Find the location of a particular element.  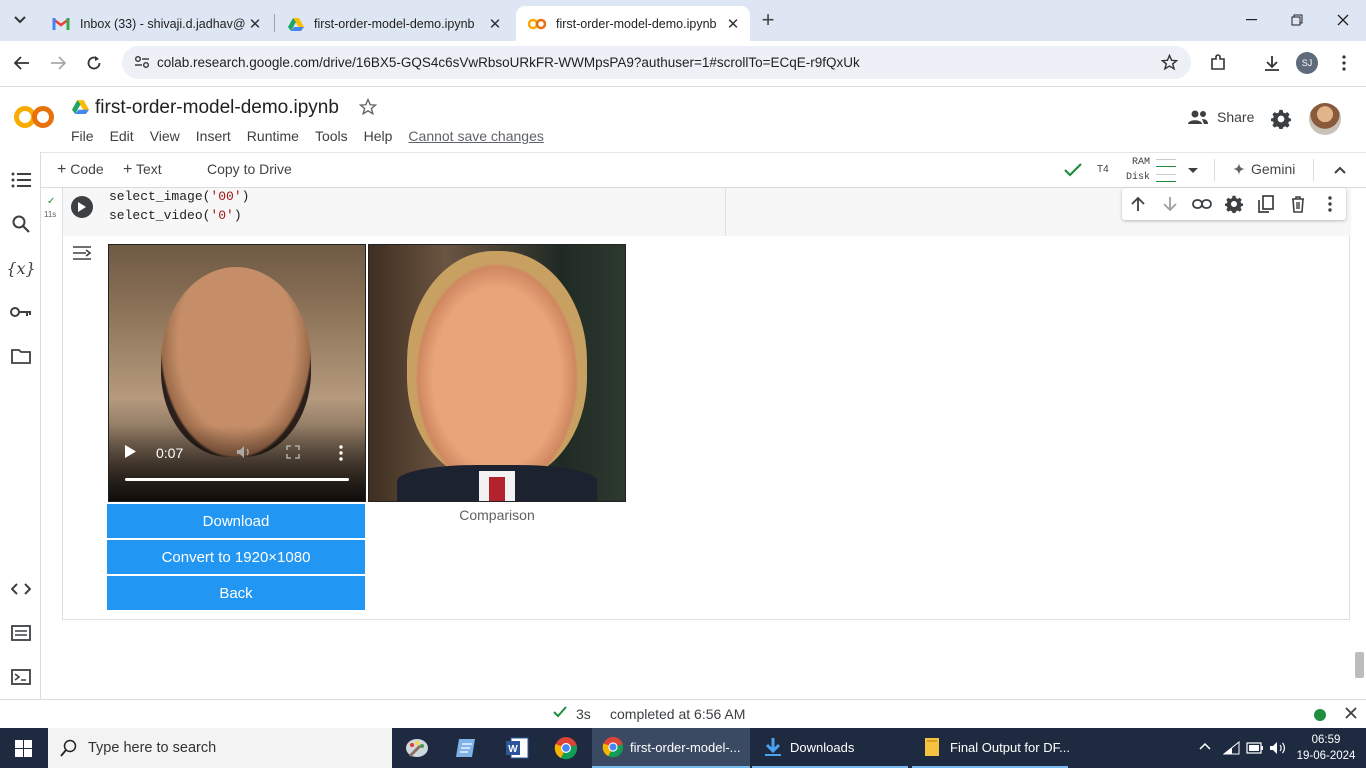

gmail-icon is located at coordinates (61, 24).